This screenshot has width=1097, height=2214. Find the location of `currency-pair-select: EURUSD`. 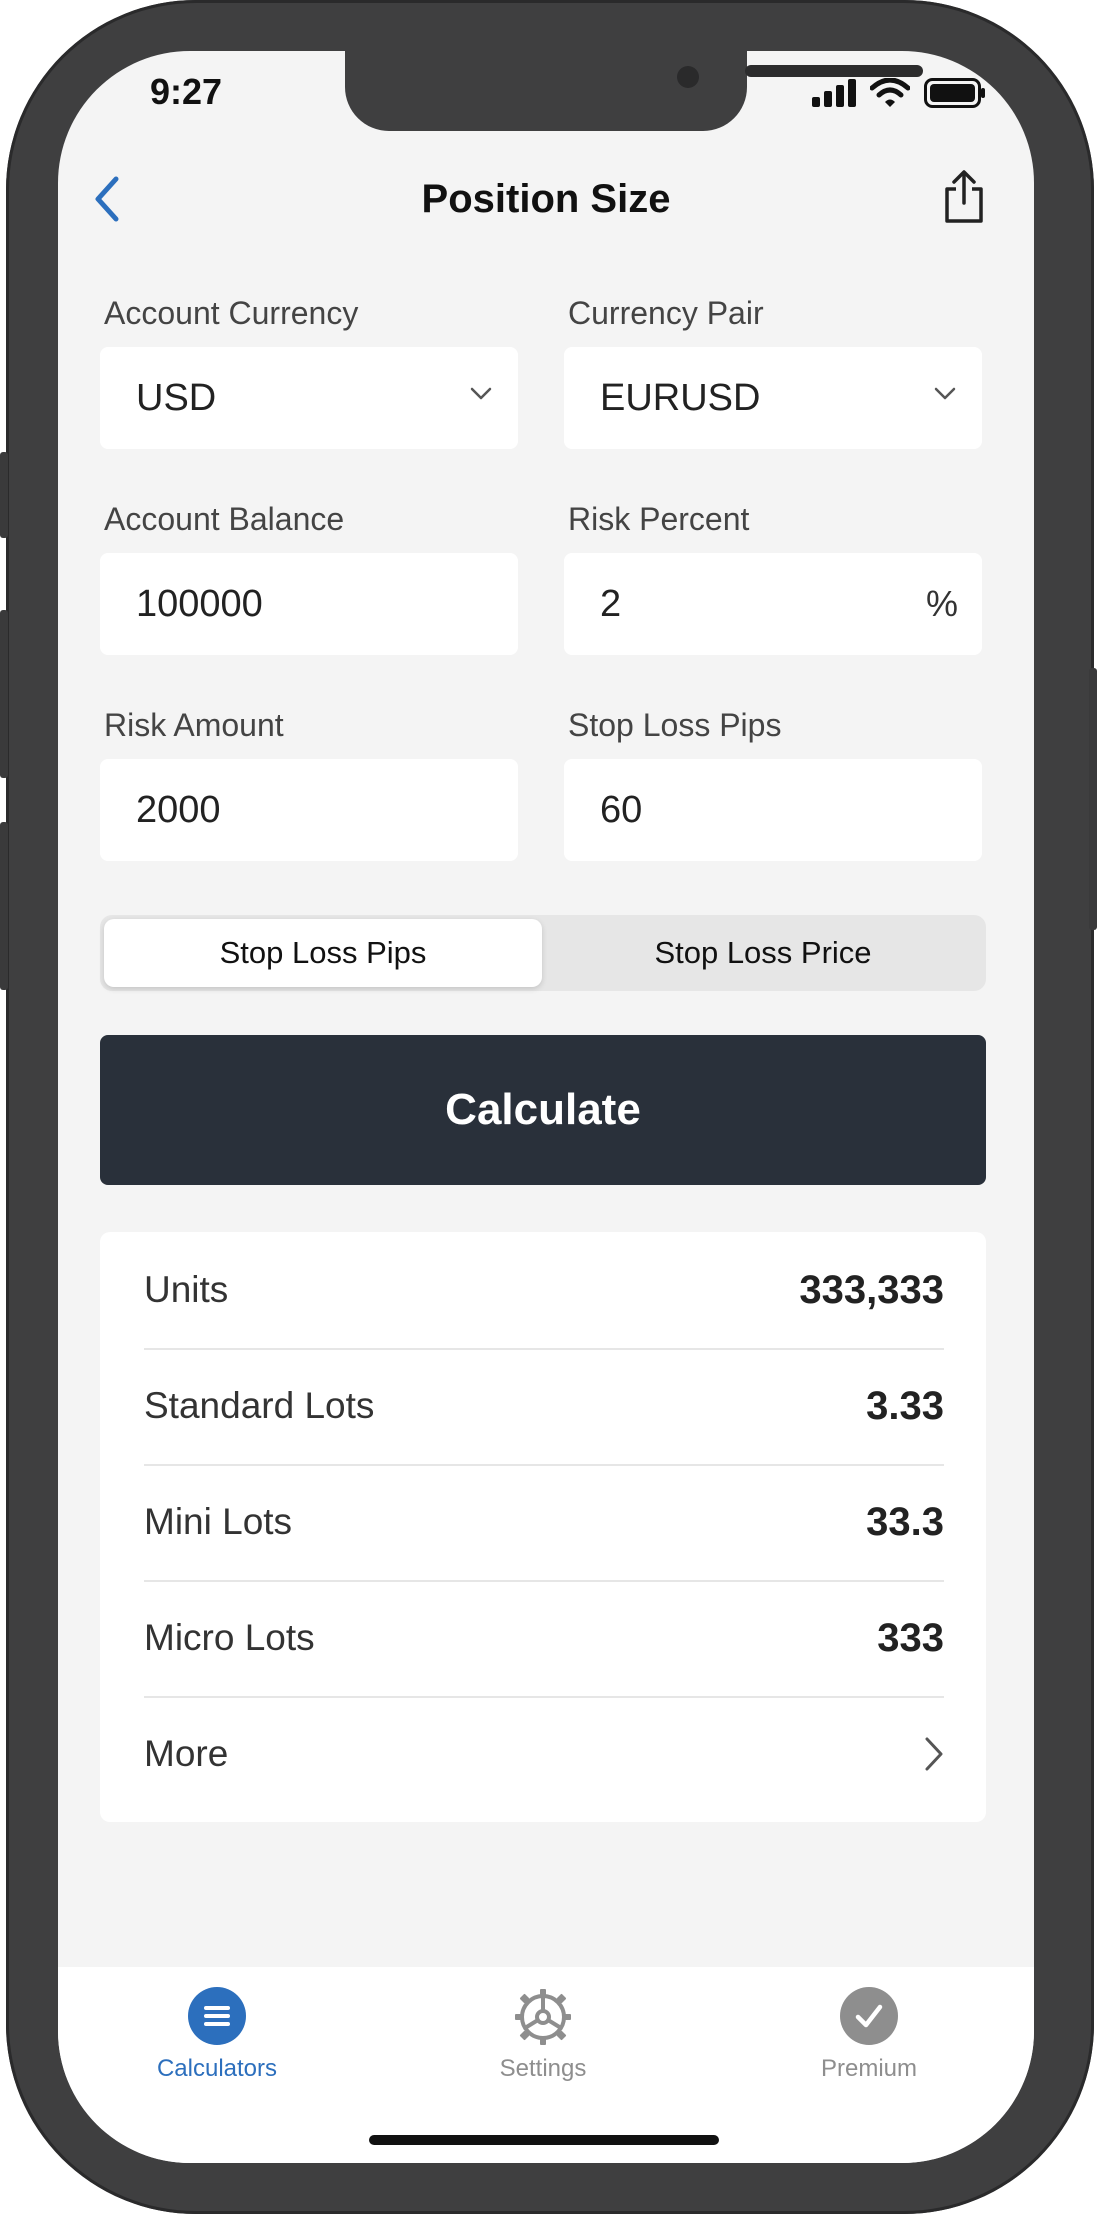

currency-pair-select: EURUSD is located at coordinates (773, 398).